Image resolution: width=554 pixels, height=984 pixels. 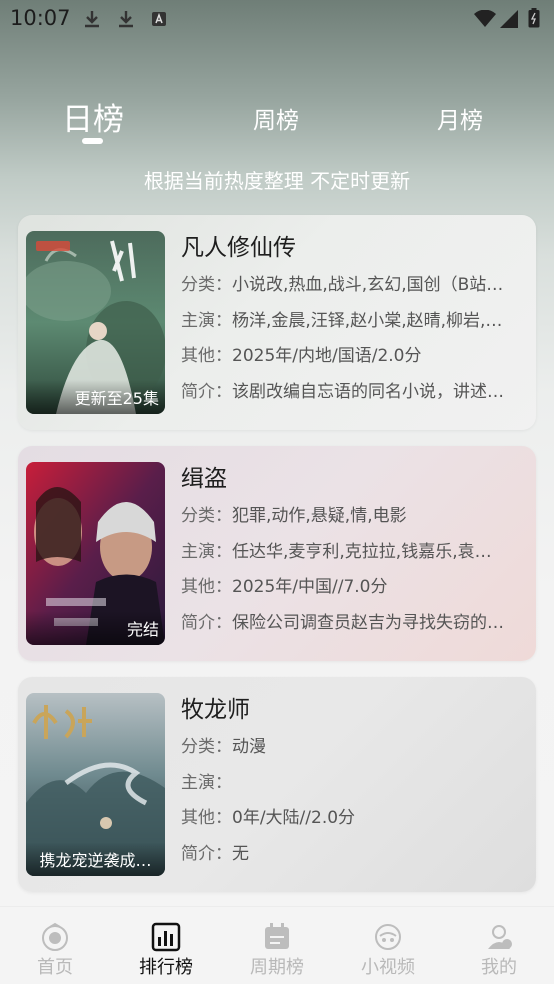 I want to click on nav-short-video-label: 小视频, so click(x=388, y=967).